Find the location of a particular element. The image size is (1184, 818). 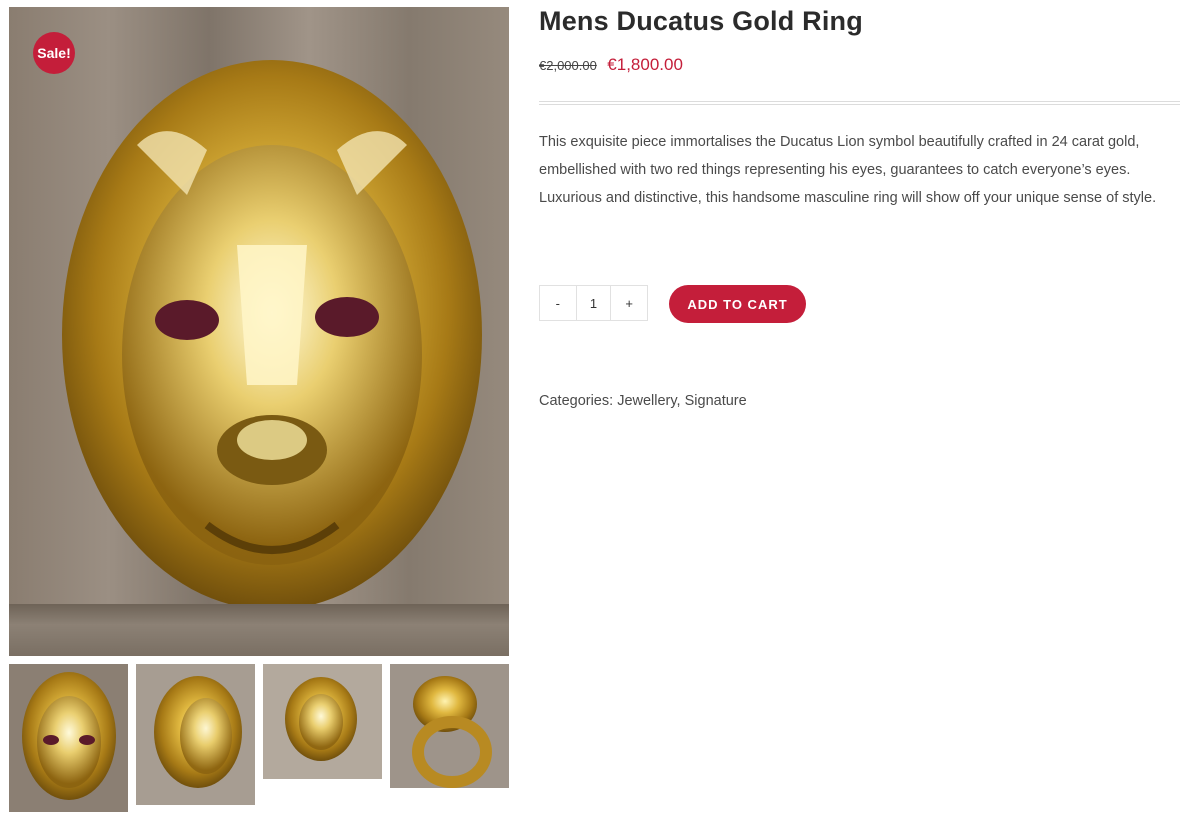

quantity-stepper: - 1 + is located at coordinates (593, 303).